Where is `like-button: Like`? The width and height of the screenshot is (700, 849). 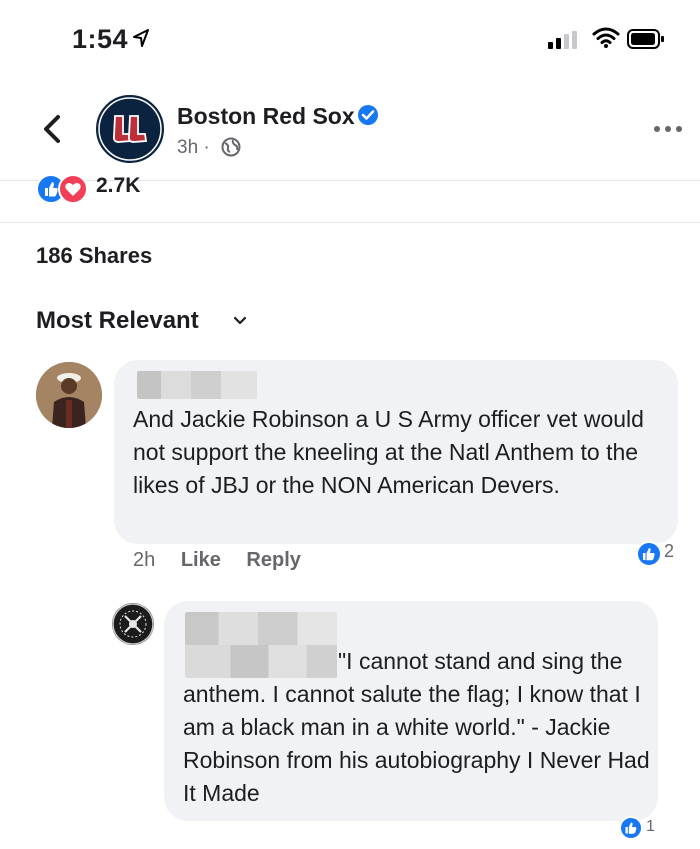 like-button: Like is located at coordinates (201, 560).